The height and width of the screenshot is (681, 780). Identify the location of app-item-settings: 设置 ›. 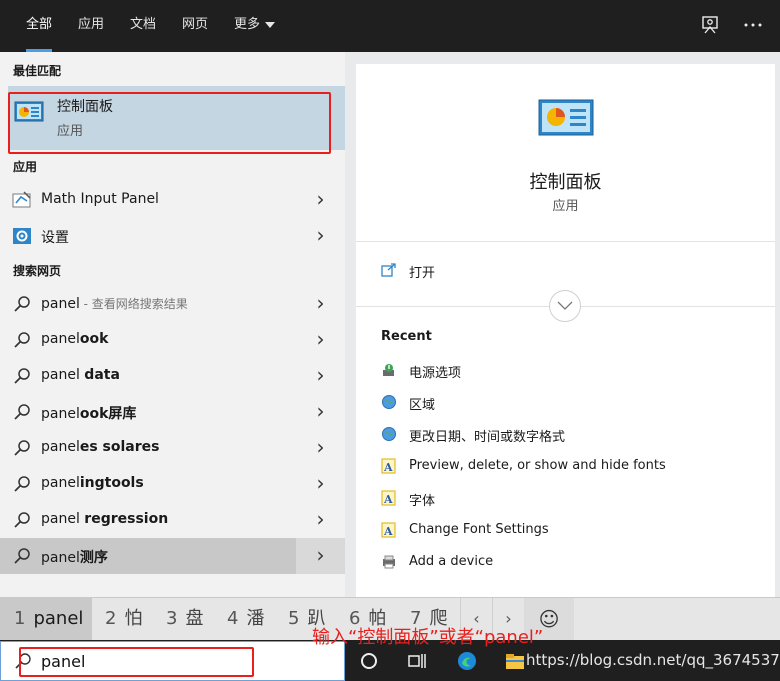
(172, 236).